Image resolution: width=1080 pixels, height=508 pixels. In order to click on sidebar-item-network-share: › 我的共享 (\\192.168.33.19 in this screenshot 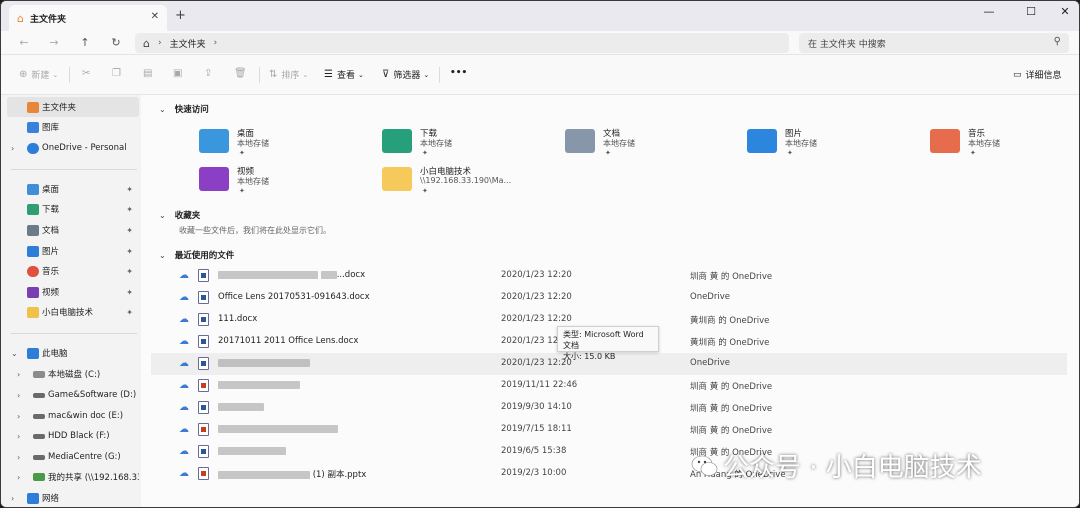, I will do `click(73, 477)`.